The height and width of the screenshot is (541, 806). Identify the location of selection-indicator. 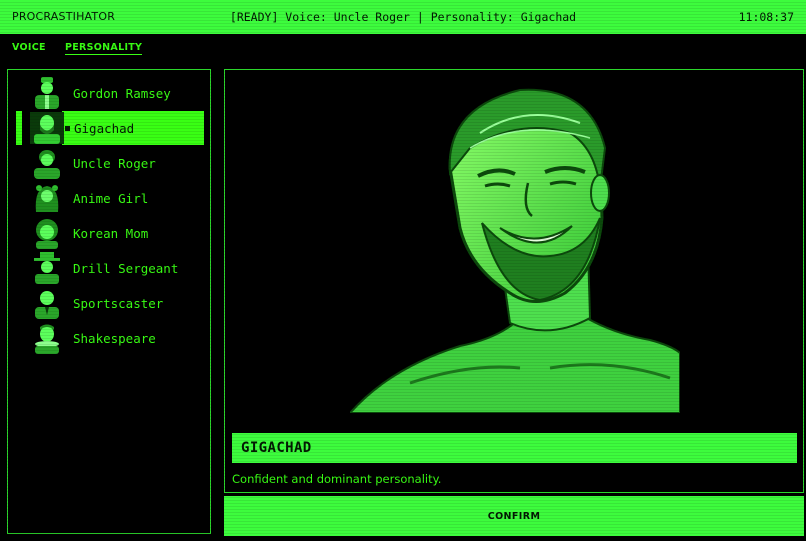
(19, 128).